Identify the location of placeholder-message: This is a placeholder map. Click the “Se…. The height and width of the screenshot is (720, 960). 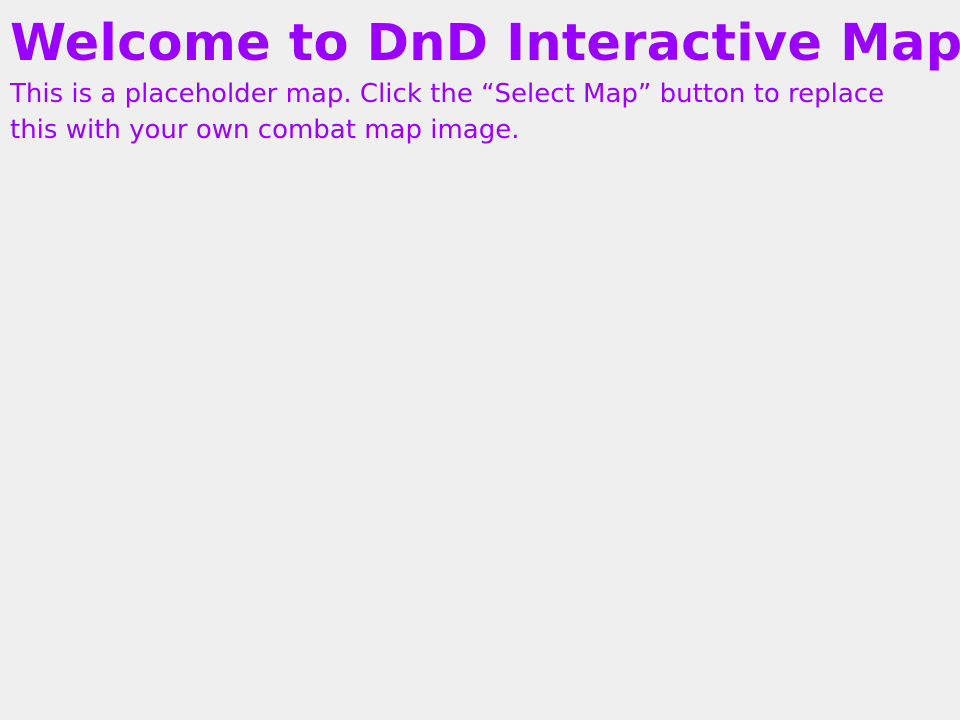
(447, 112).